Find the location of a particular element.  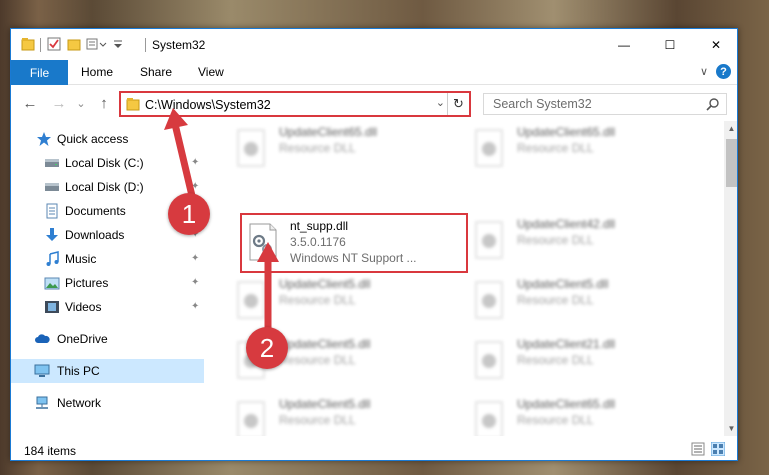

sidebar-item-label: This PC is located at coordinates (78, 371).